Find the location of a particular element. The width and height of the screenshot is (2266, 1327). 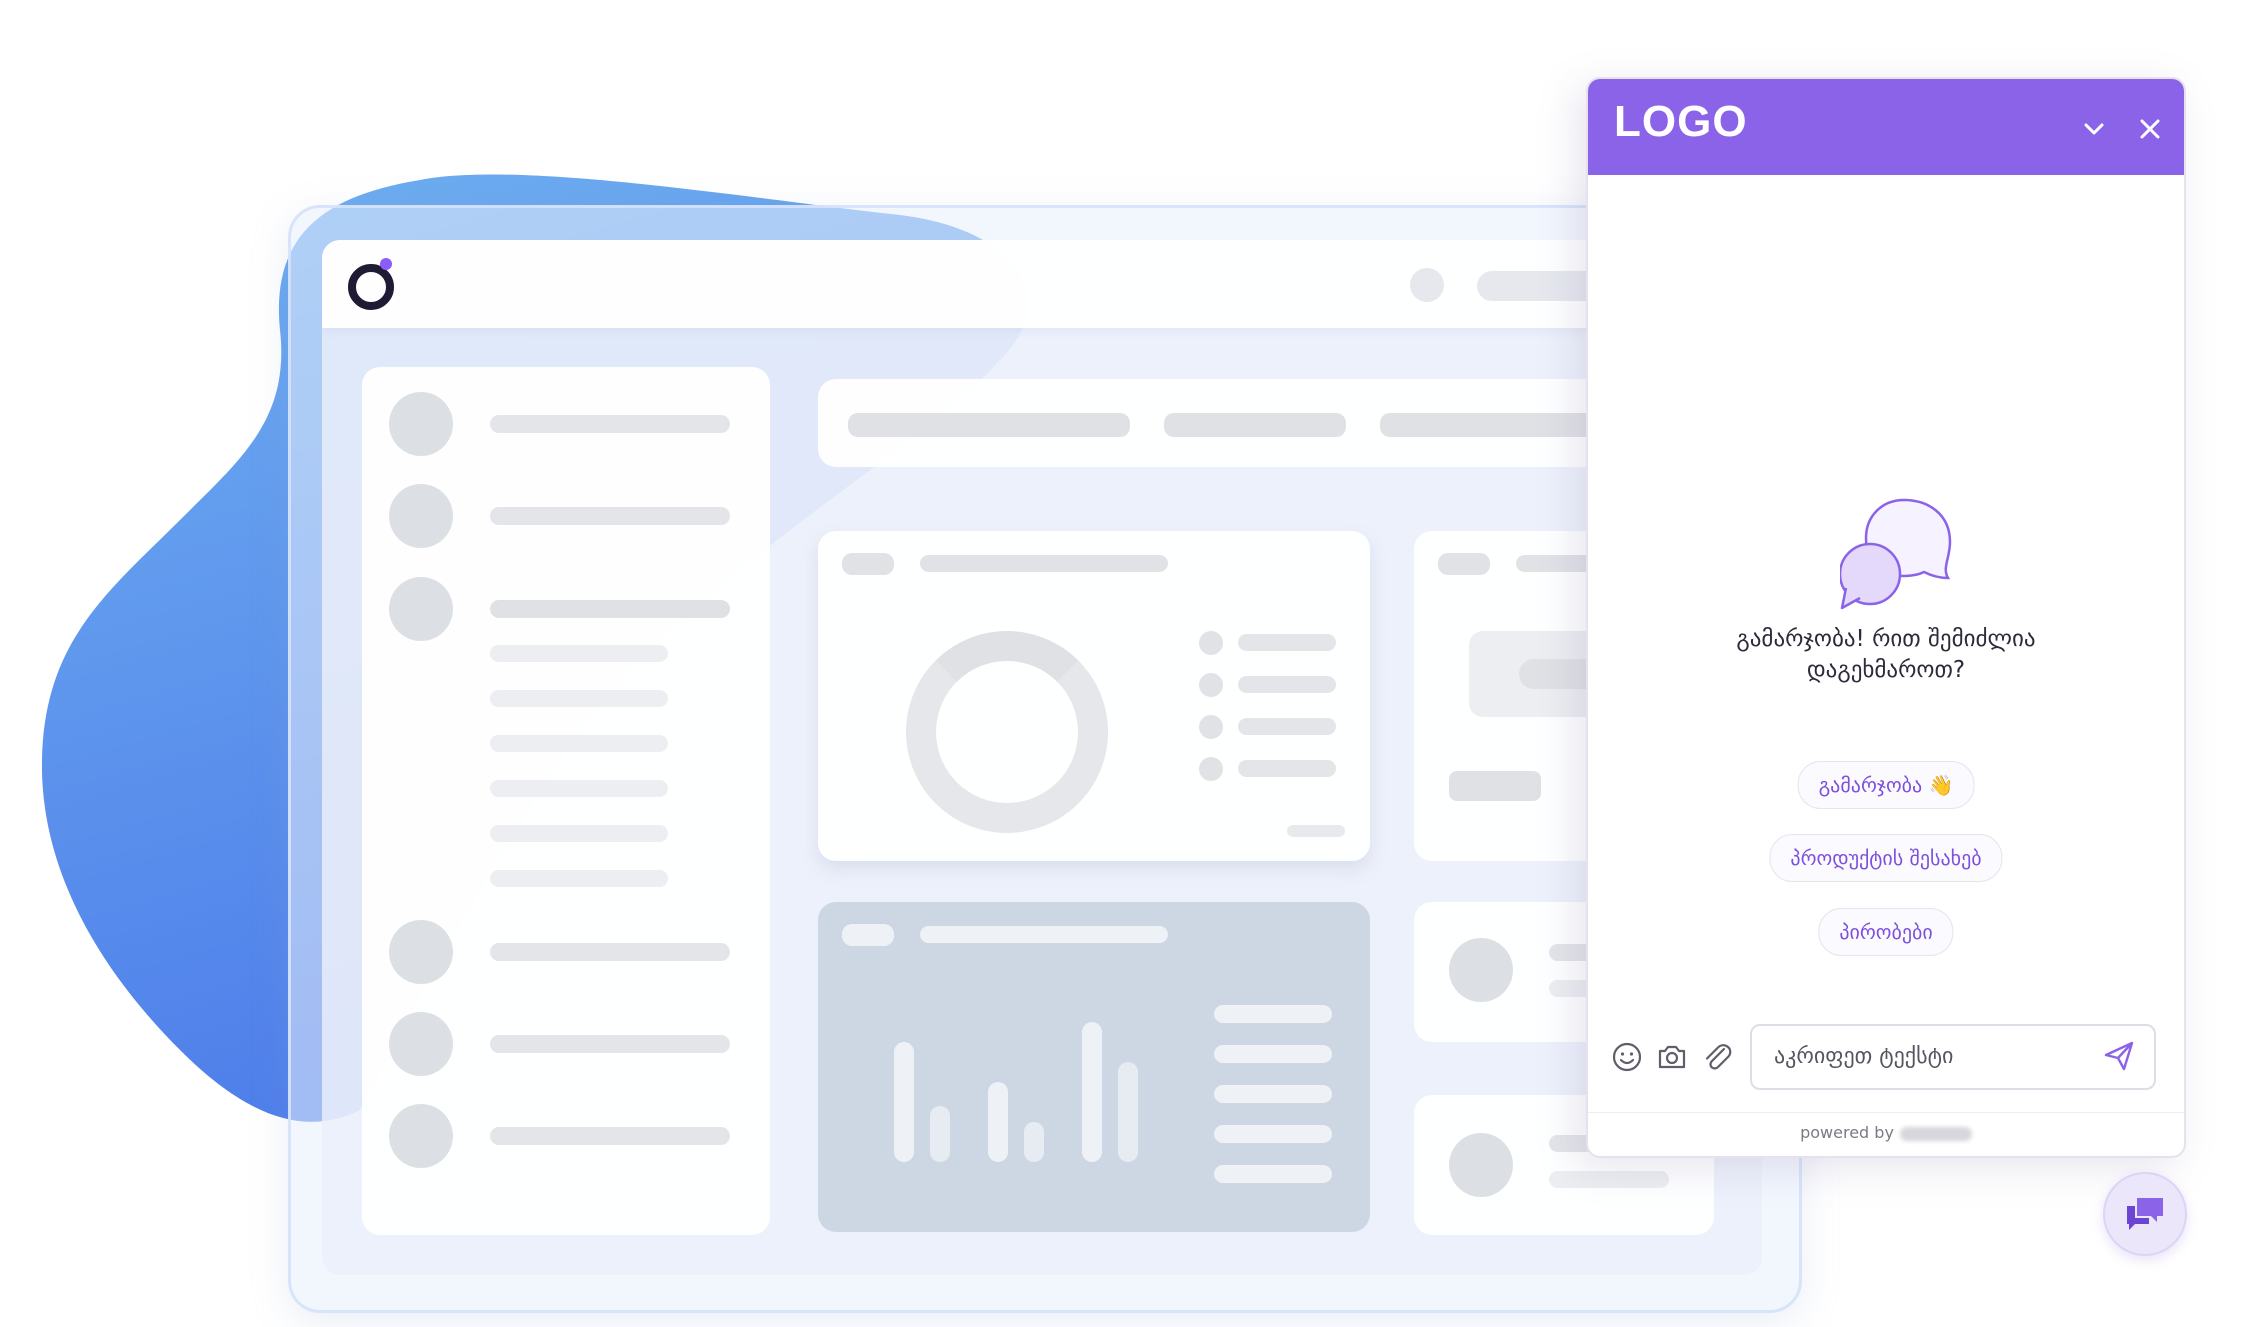

donut-card is located at coordinates (1094, 696).